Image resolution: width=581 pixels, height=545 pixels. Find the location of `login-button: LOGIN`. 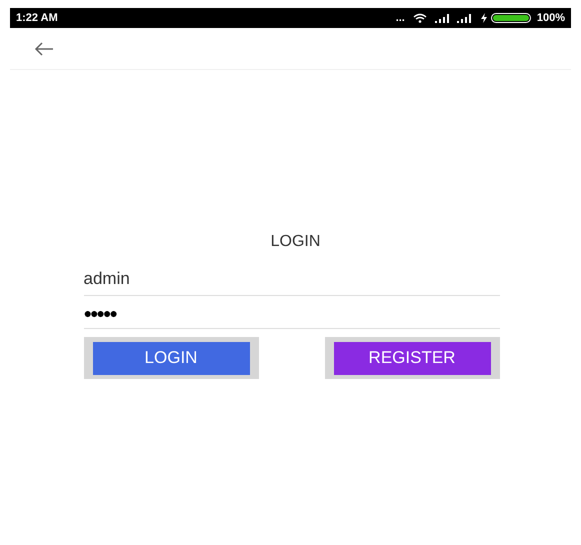

login-button: LOGIN is located at coordinates (171, 358).